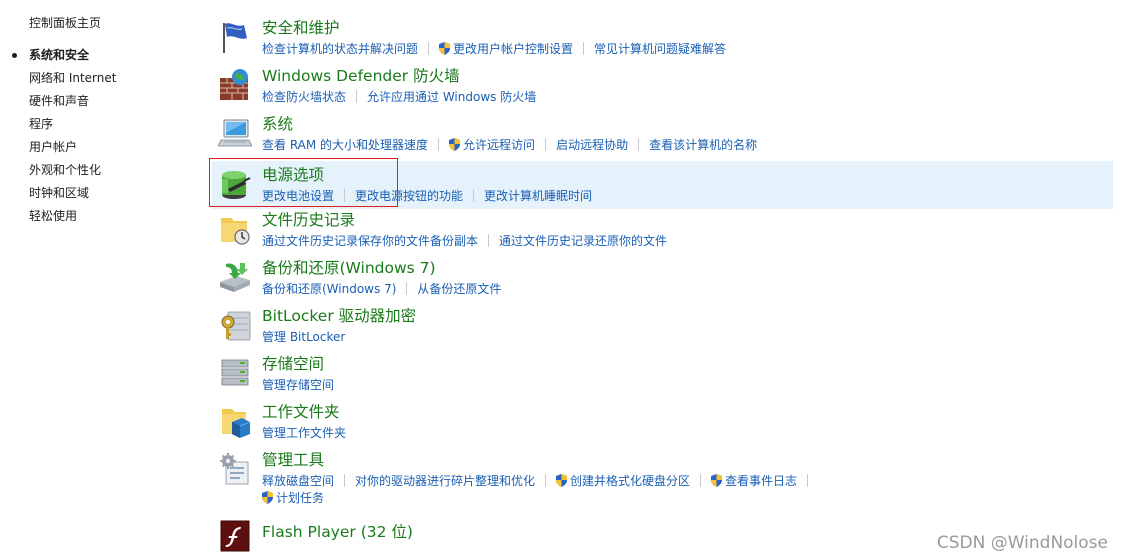 This screenshot has width=1123, height=559. Describe the element at coordinates (301, 412) in the screenshot. I see `category-title-work-folders: 工作文件夹` at that location.